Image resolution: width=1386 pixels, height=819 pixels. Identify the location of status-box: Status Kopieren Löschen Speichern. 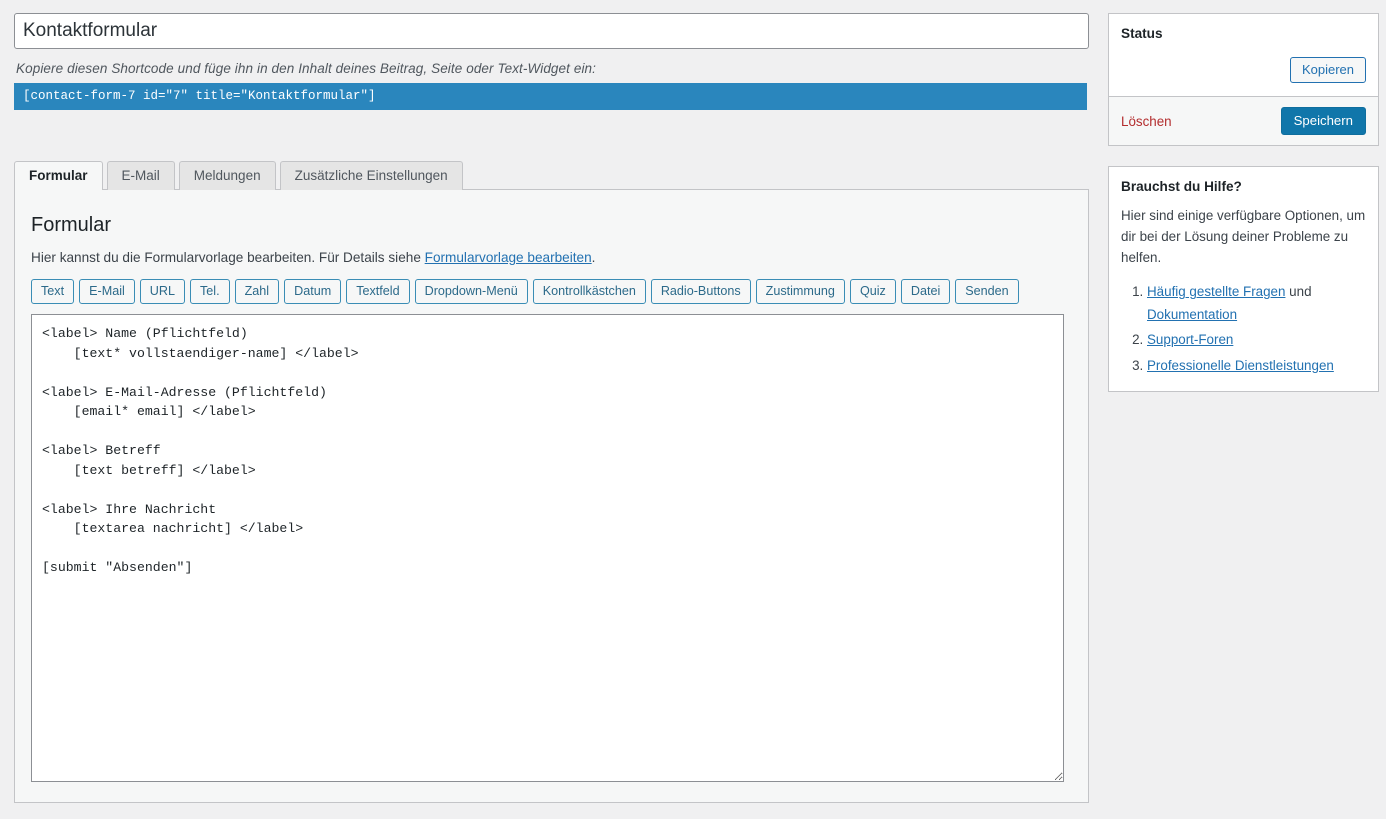
(1243, 80).